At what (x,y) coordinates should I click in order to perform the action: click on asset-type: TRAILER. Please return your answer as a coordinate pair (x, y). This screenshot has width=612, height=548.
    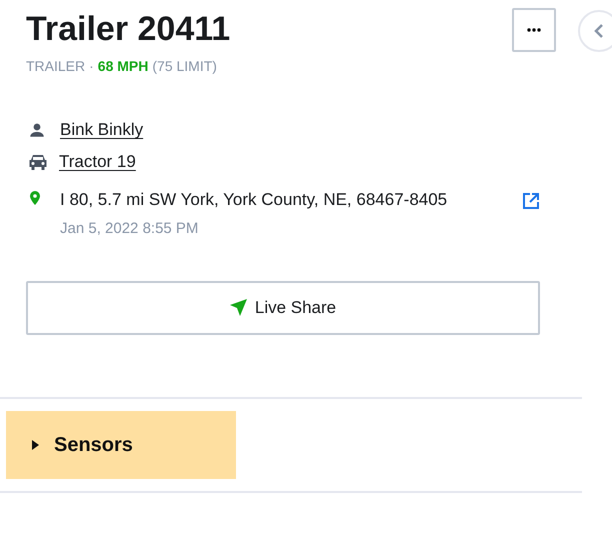
    Looking at the image, I should click on (56, 66).